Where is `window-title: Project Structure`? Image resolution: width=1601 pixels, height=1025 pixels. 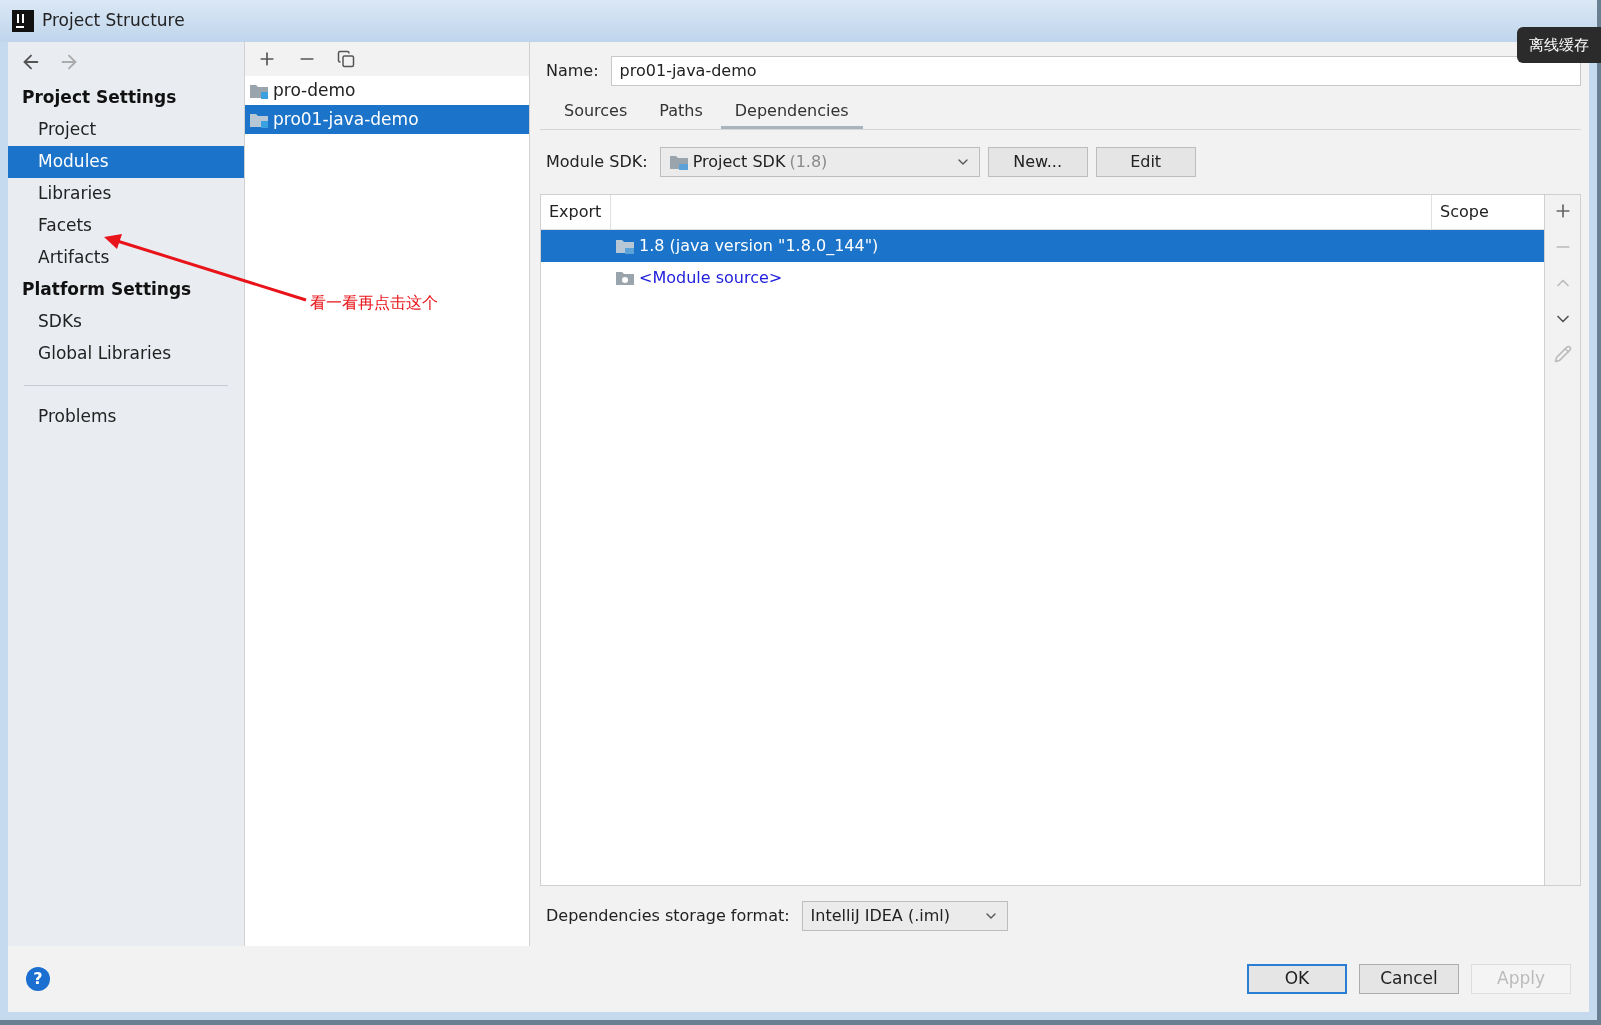
window-title: Project Structure is located at coordinates (113, 21).